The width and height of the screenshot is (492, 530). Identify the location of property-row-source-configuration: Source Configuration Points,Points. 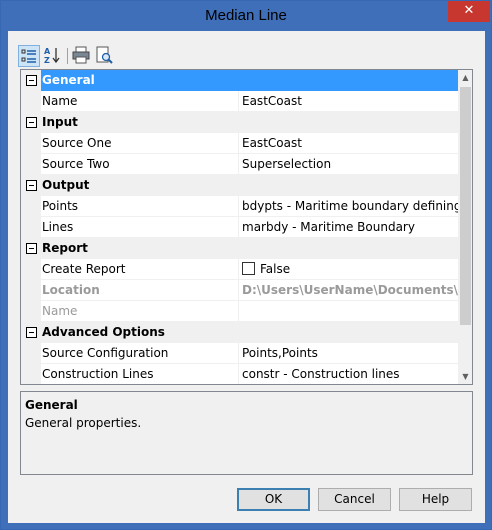
(239, 353).